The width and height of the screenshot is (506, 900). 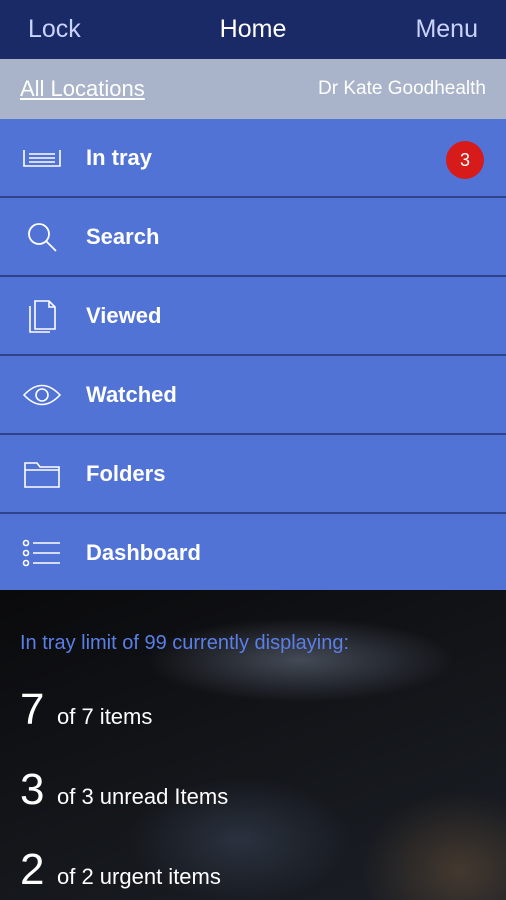 I want to click on menu-item-label: In tray, so click(x=119, y=157).